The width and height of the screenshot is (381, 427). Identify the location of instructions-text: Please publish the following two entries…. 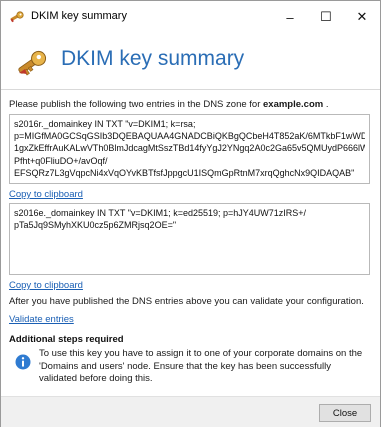
(168, 104).